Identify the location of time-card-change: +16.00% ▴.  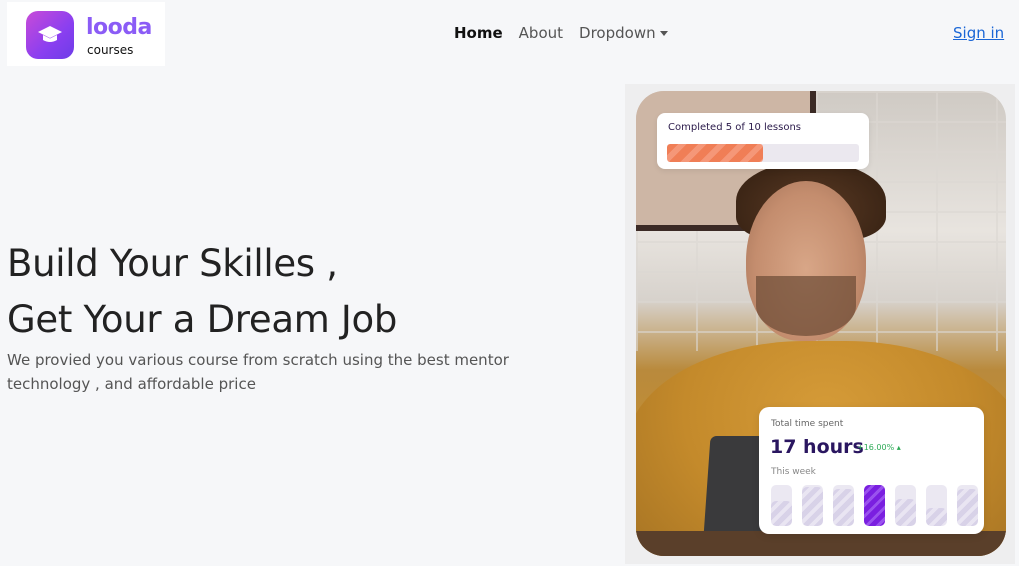
(879, 447).